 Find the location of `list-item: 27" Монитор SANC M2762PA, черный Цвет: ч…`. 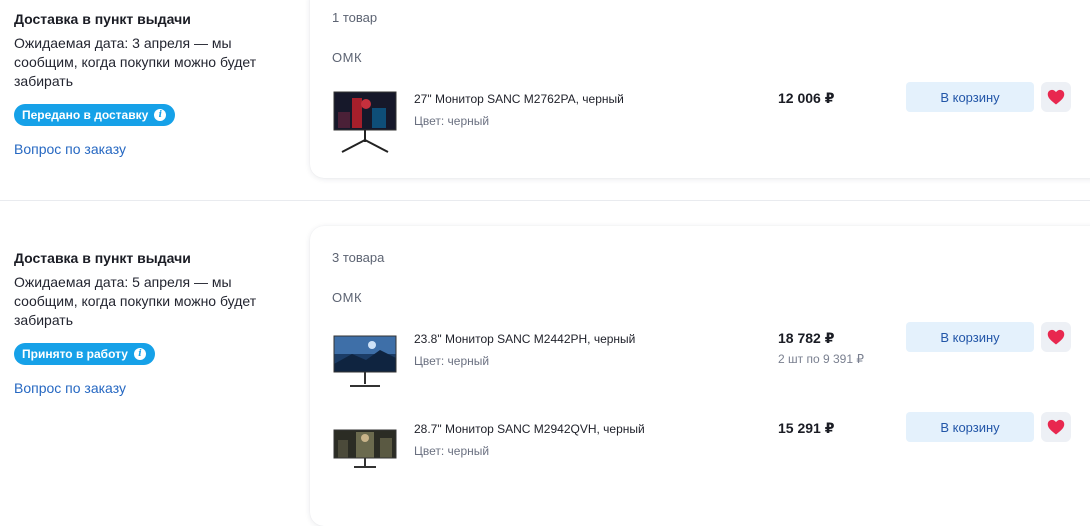

list-item: 27" Монитор SANC M2762PA, черный Цвет: ч… is located at coordinates (700, 121).